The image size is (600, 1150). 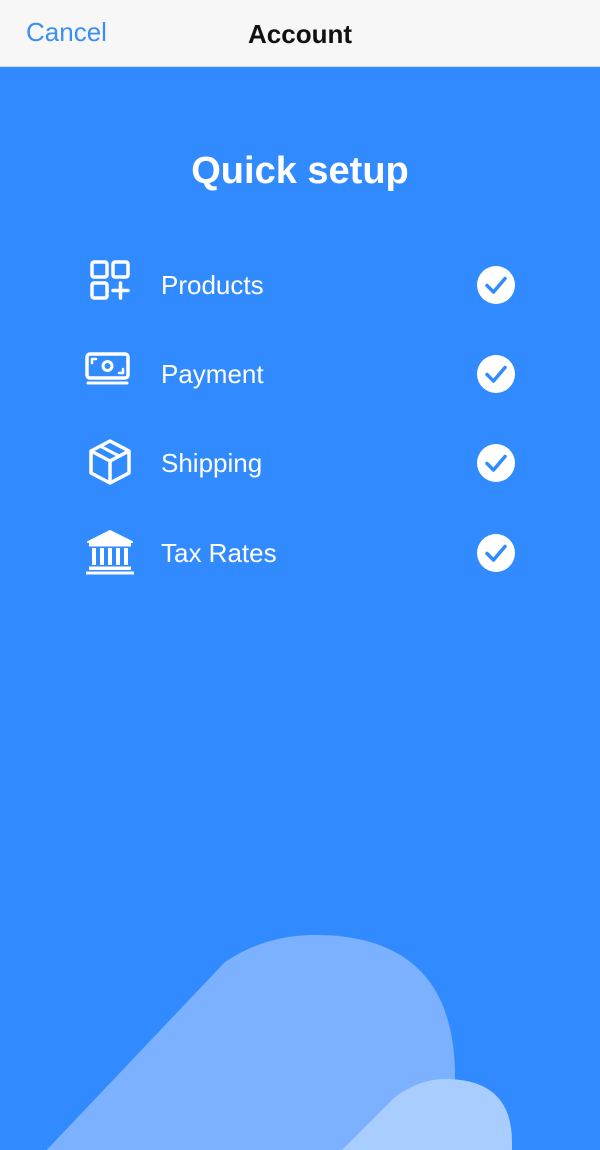 I want to click on navigation-bar: Cancel Account, so click(x=300, y=33).